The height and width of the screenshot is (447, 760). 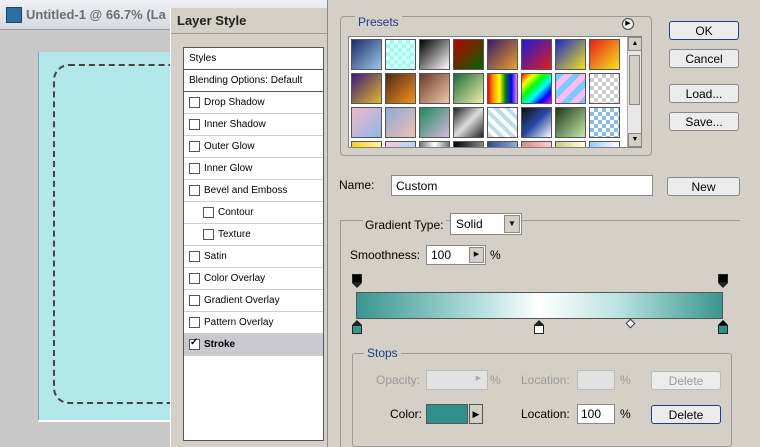 What do you see at coordinates (723, 327) in the screenshot?
I see `color-stop-right` at bounding box center [723, 327].